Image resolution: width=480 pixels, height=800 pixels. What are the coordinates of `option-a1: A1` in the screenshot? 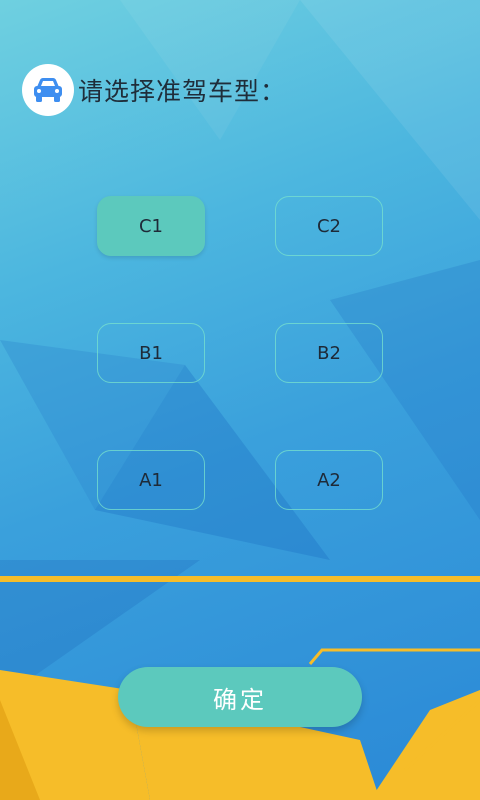 It's located at (151, 480).